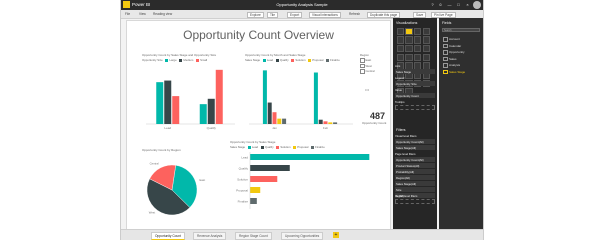 The width and height of the screenshot is (600, 240). I want to click on slicer-option: West, so click(367, 66).